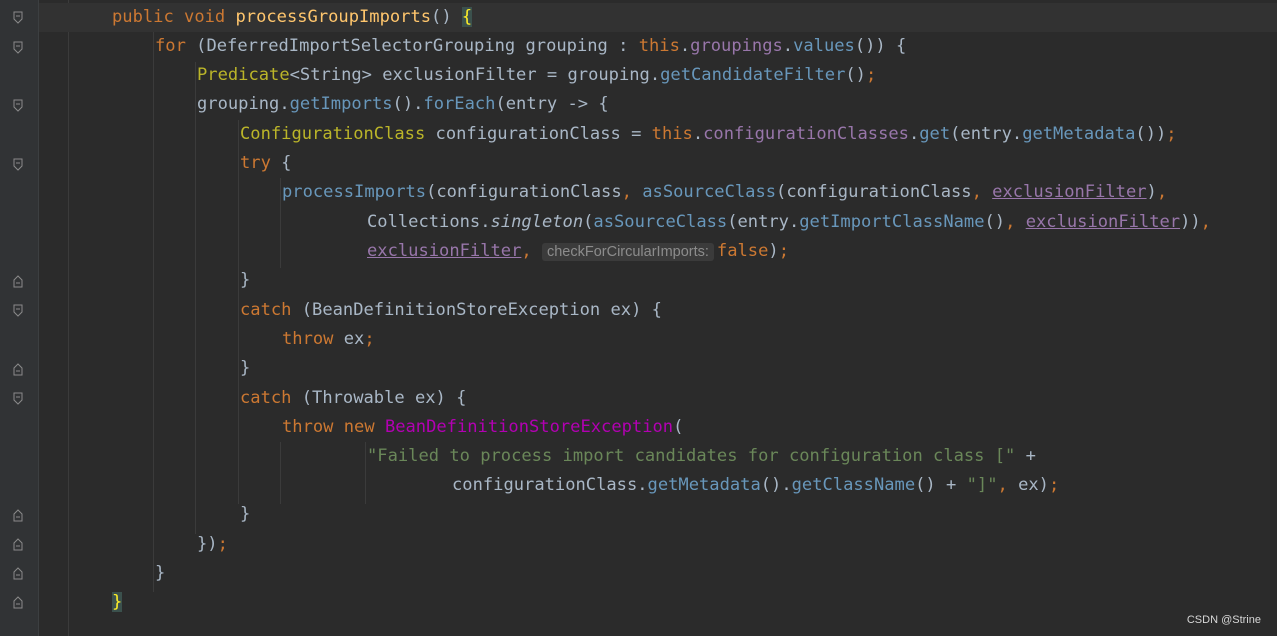 Image resolution: width=1277 pixels, height=636 pixels. I want to click on method-call: values, so click(824, 46).